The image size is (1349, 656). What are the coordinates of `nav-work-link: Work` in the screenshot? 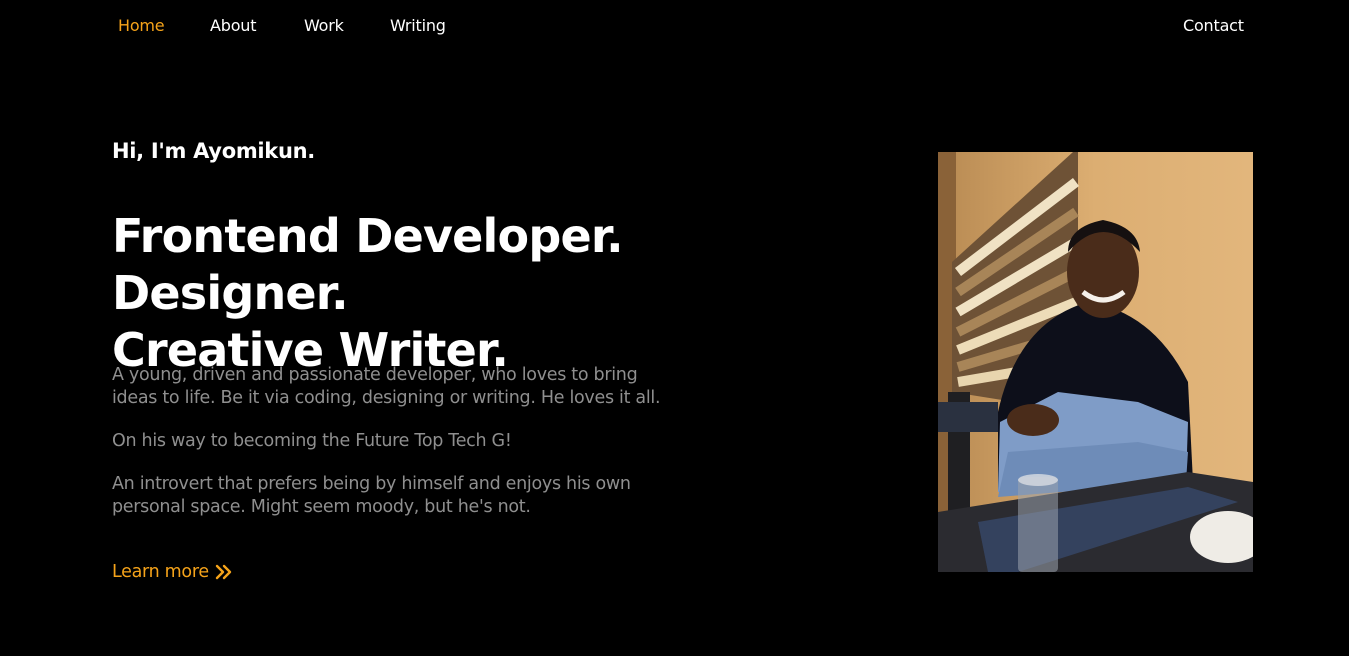 It's located at (324, 26).